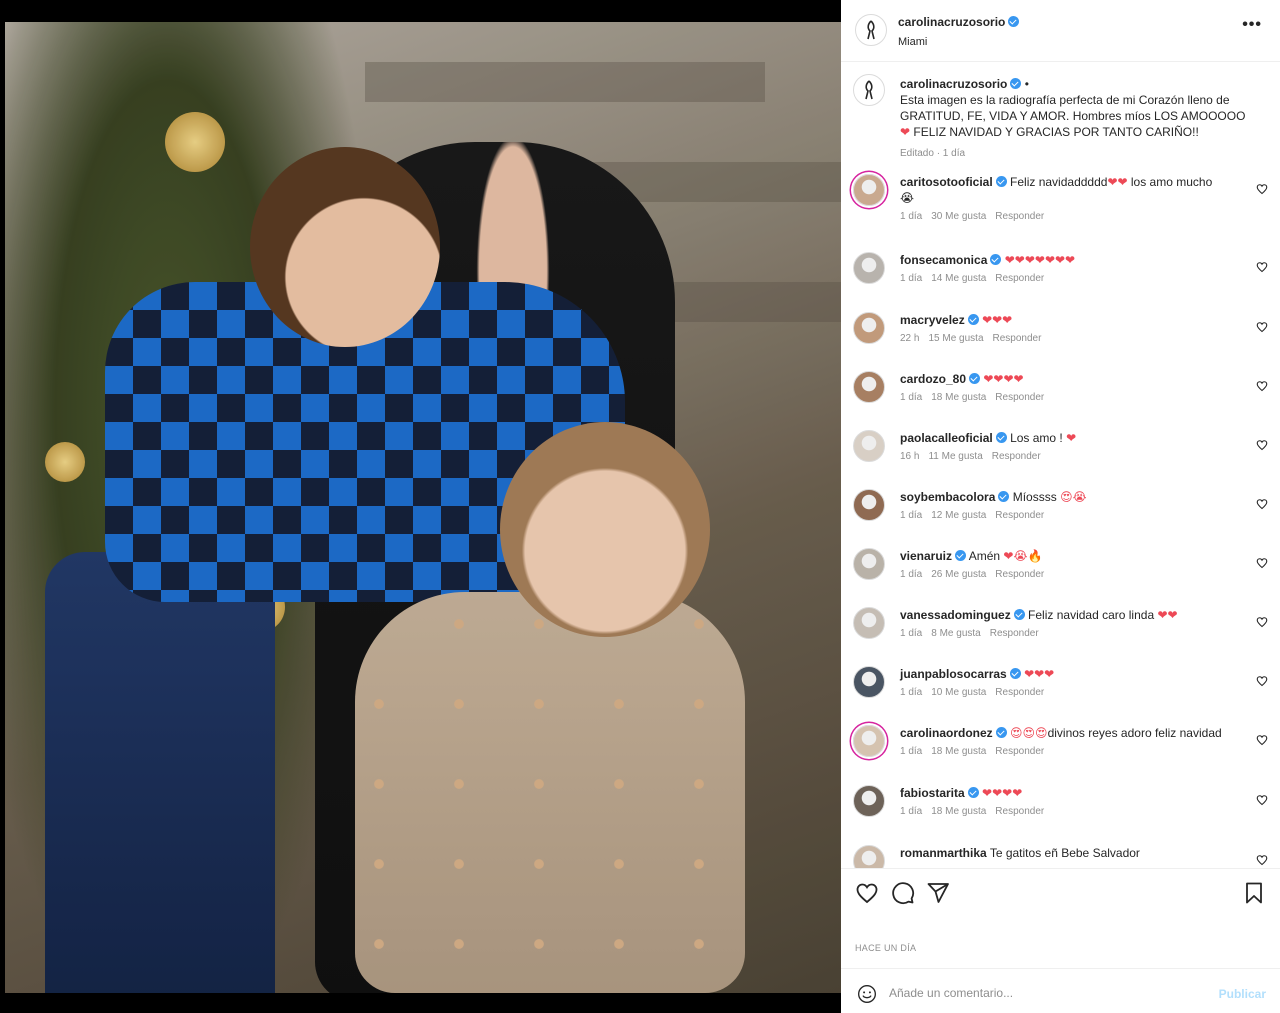 Image resolution: width=1280 pixels, height=1013 pixels. Describe the element at coordinates (953, 674) in the screenshot. I see `commenter-username: juanpablosocarras` at that location.